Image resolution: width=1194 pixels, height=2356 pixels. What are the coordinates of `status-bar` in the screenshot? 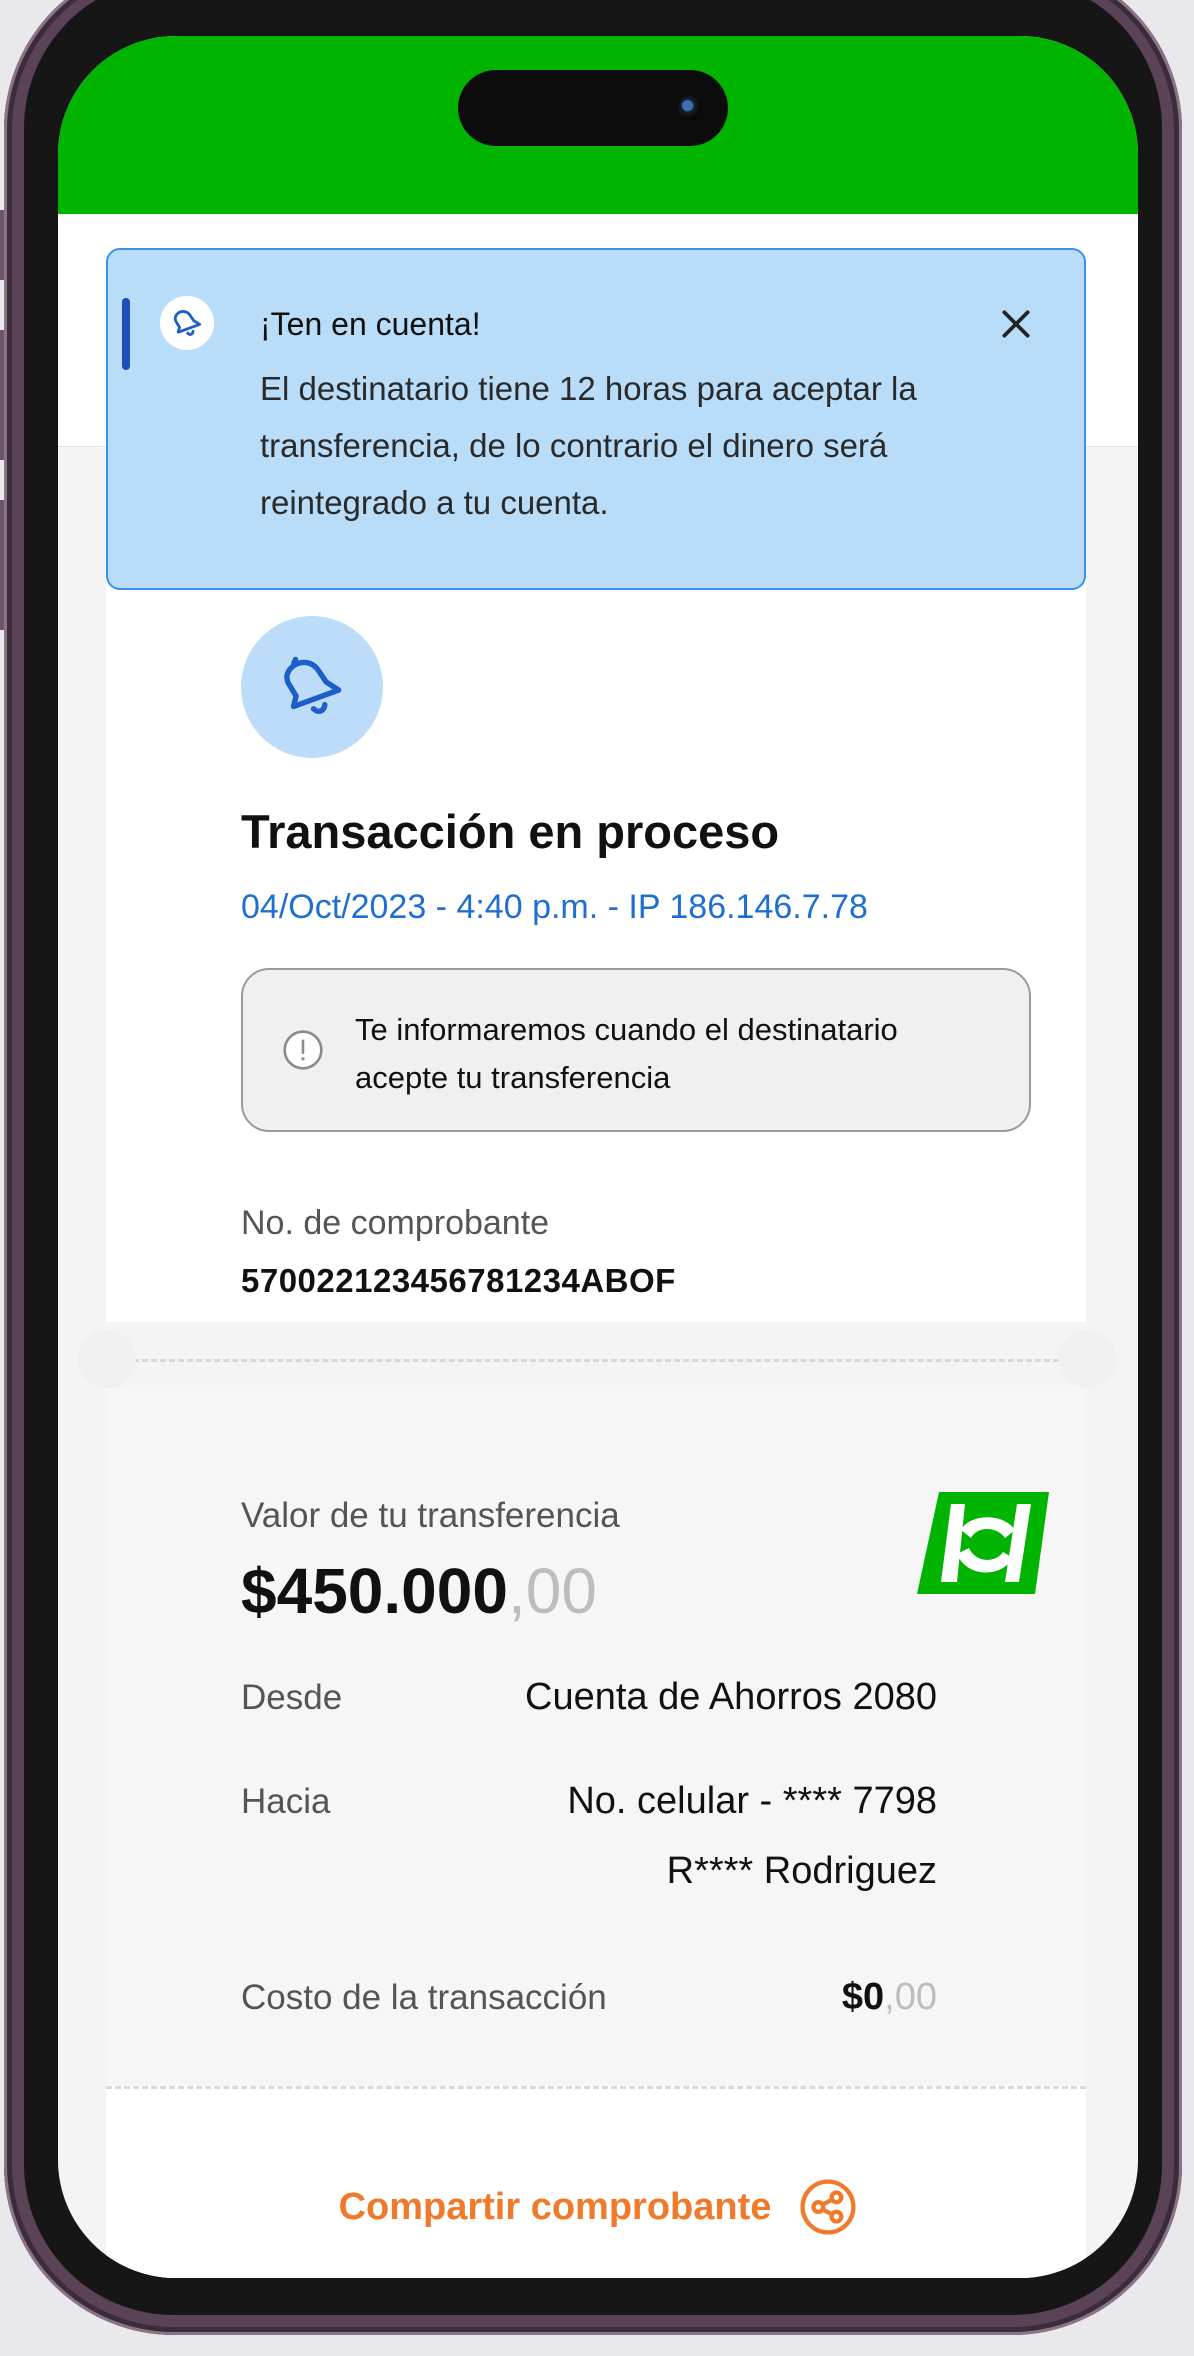 It's located at (598, 125).